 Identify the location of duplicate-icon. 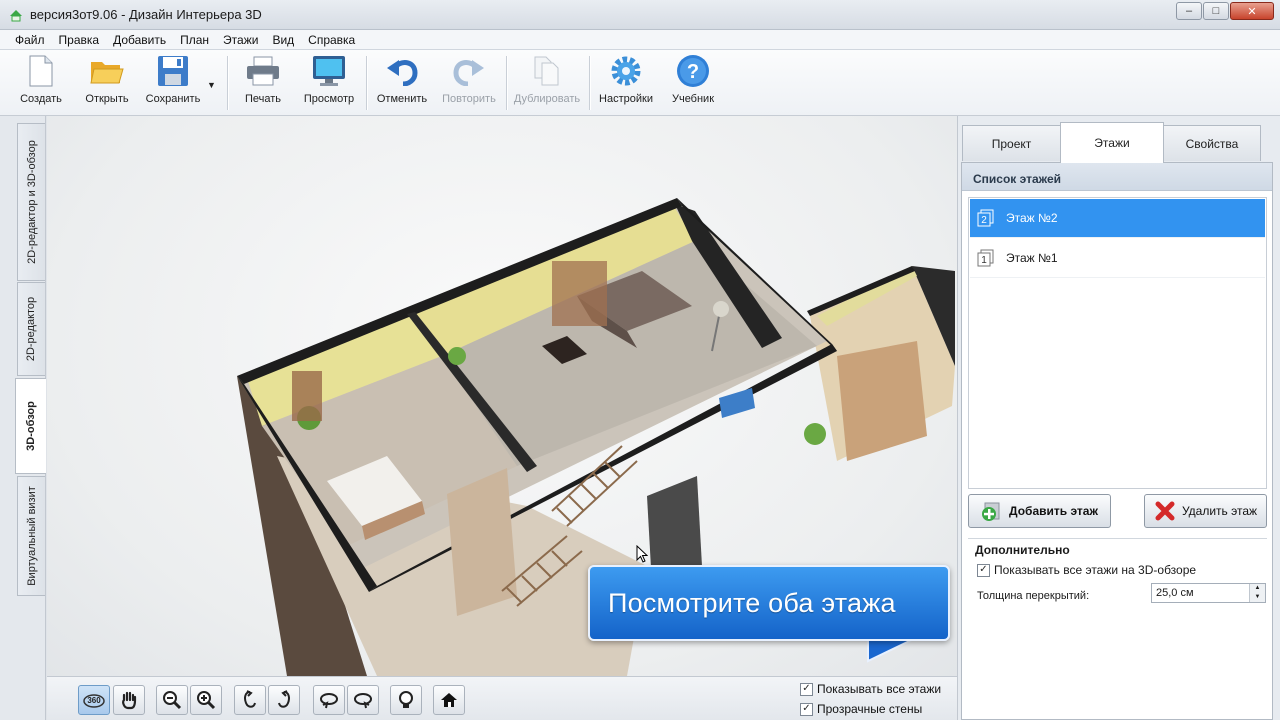
(546, 71).